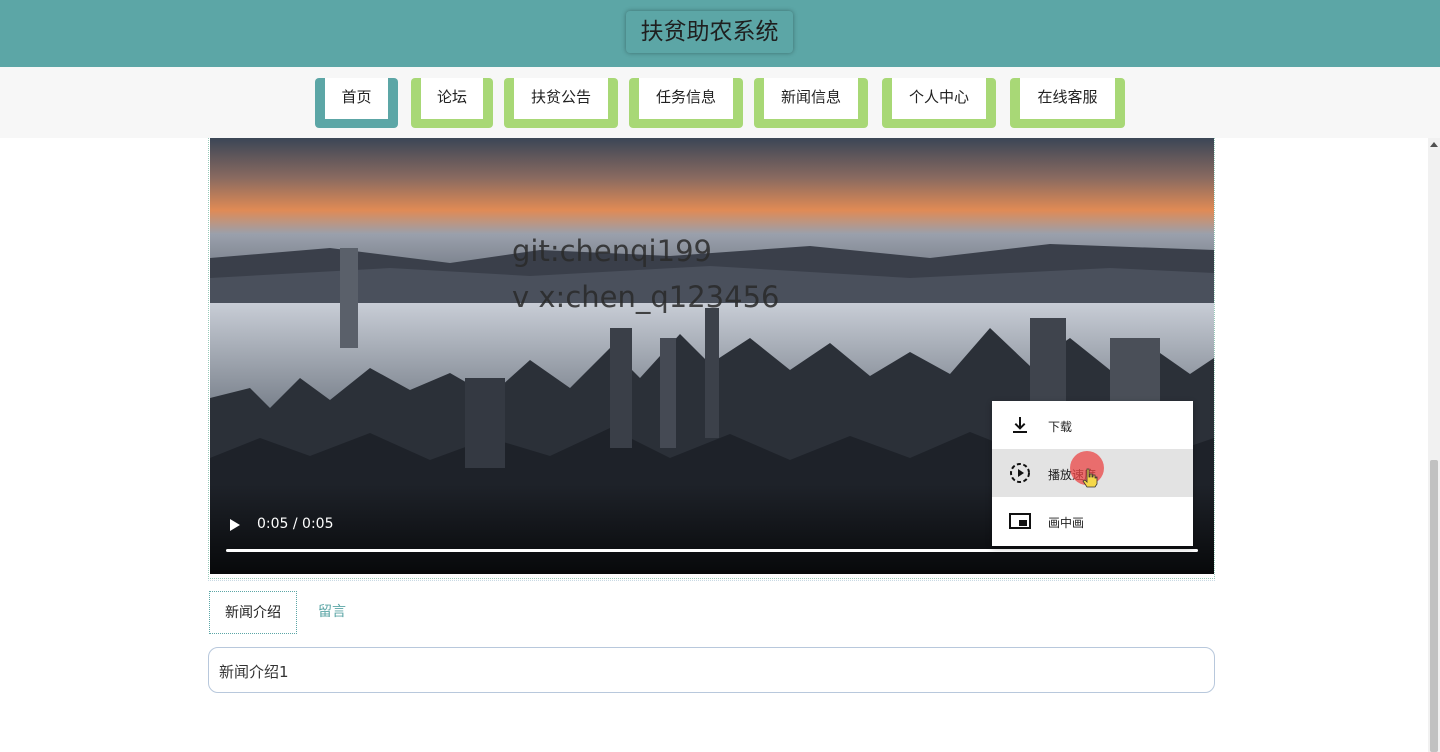 This screenshot has width=1440, height=752. I want to click on tab-comments: 留言, so click(332, 612).